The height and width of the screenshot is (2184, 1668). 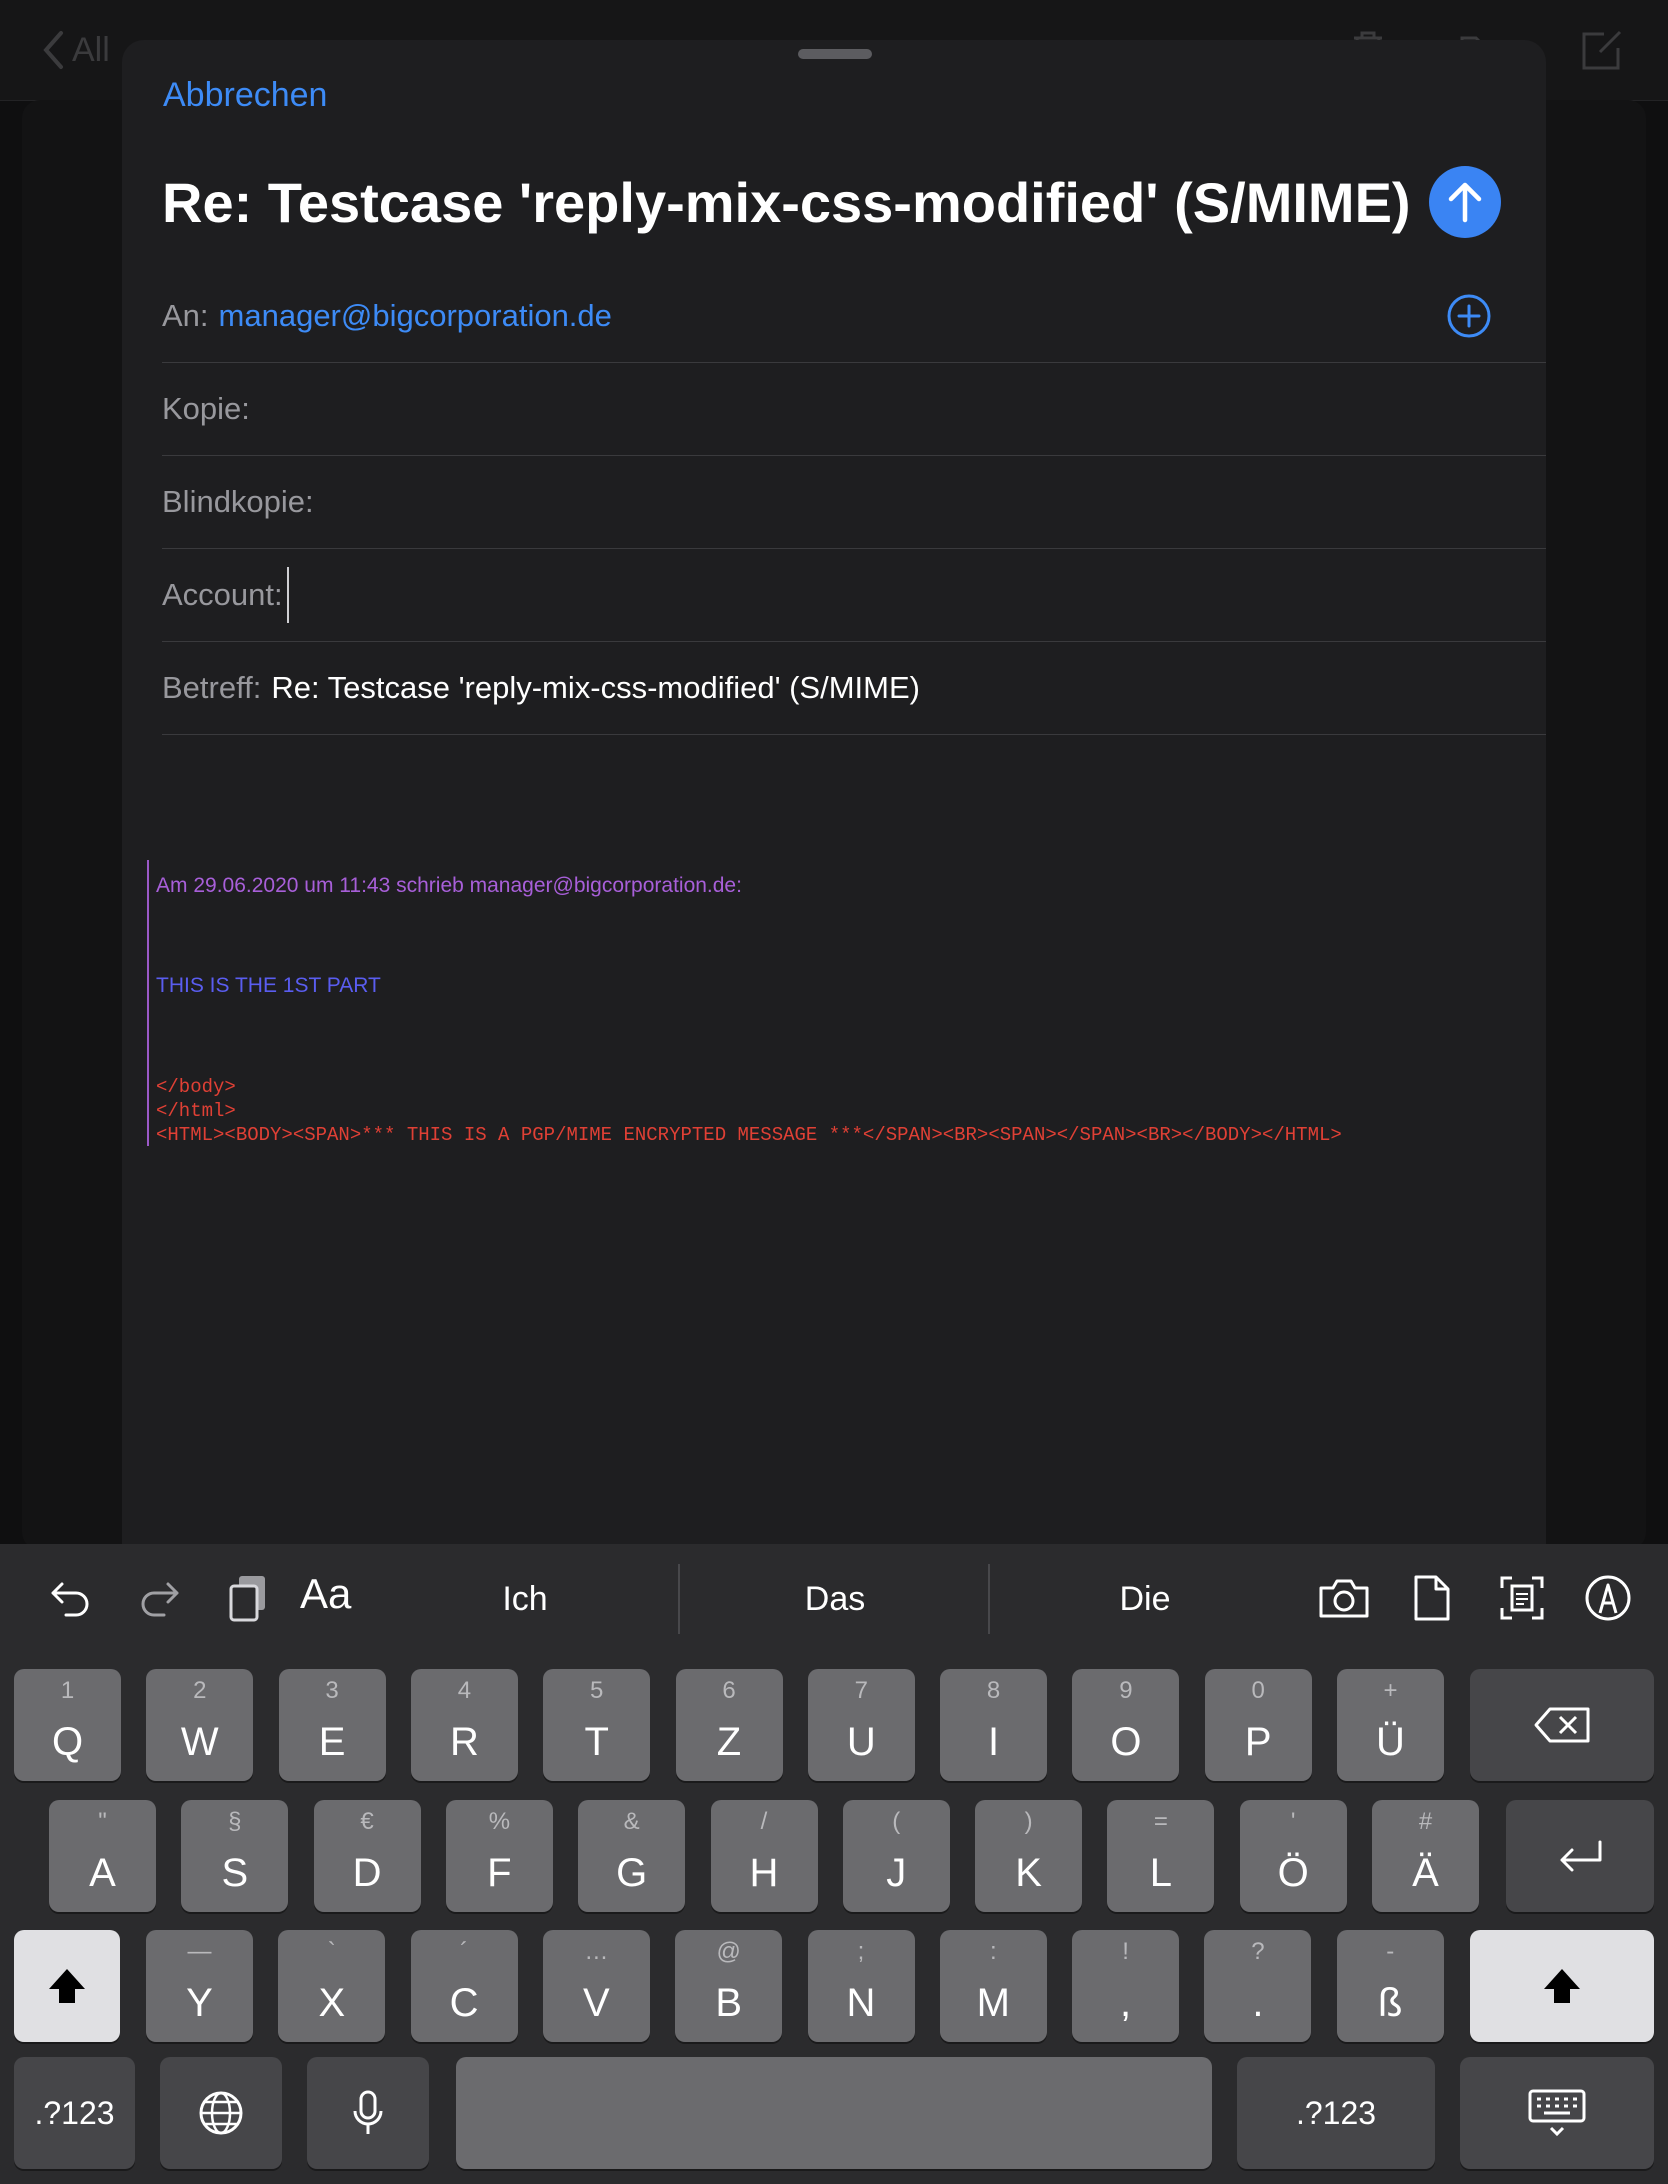 I want to click on key-letter: + Ü, so click(x=1390, y=1725).